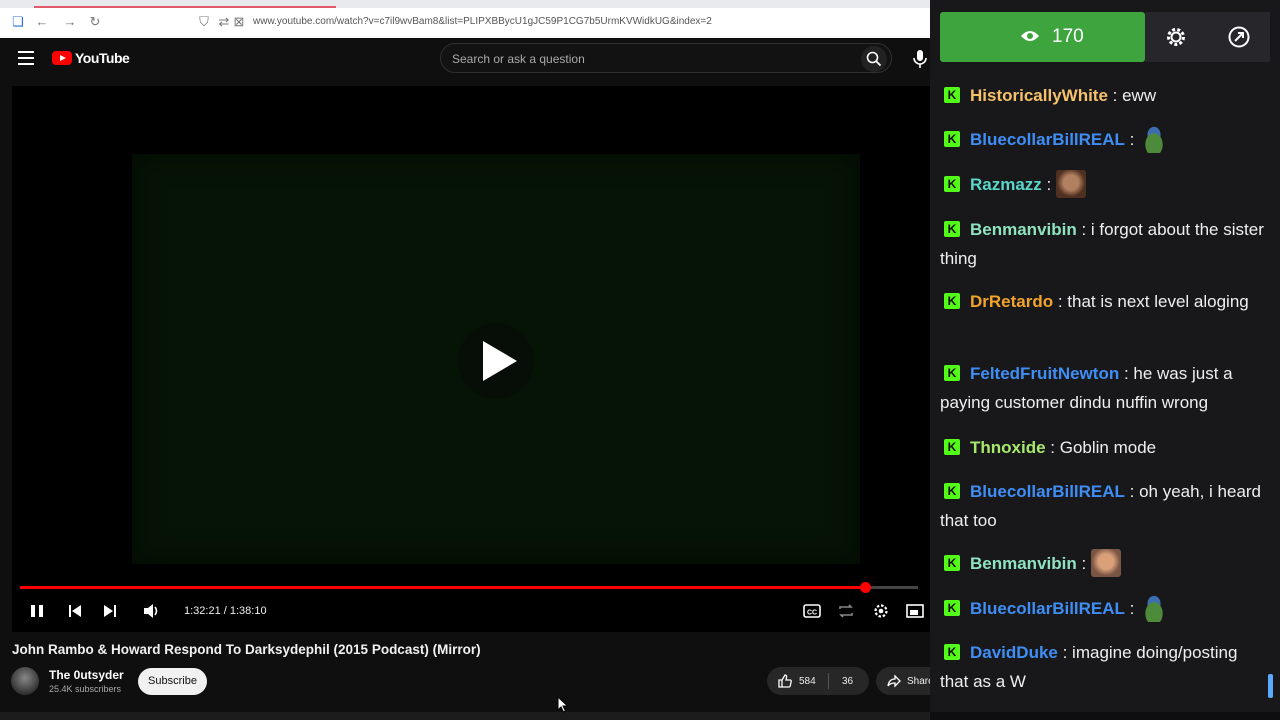 The width and height of the screenshot is (1280, 720). I want to click on youtube-logo: YouTube, so click(91, 58).